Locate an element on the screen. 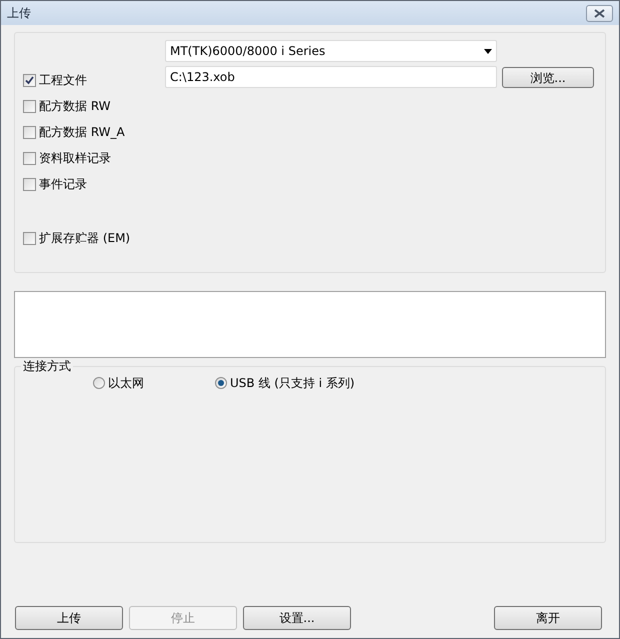  file-path-field: C:\123.xob is located at coordinates (331, 77).